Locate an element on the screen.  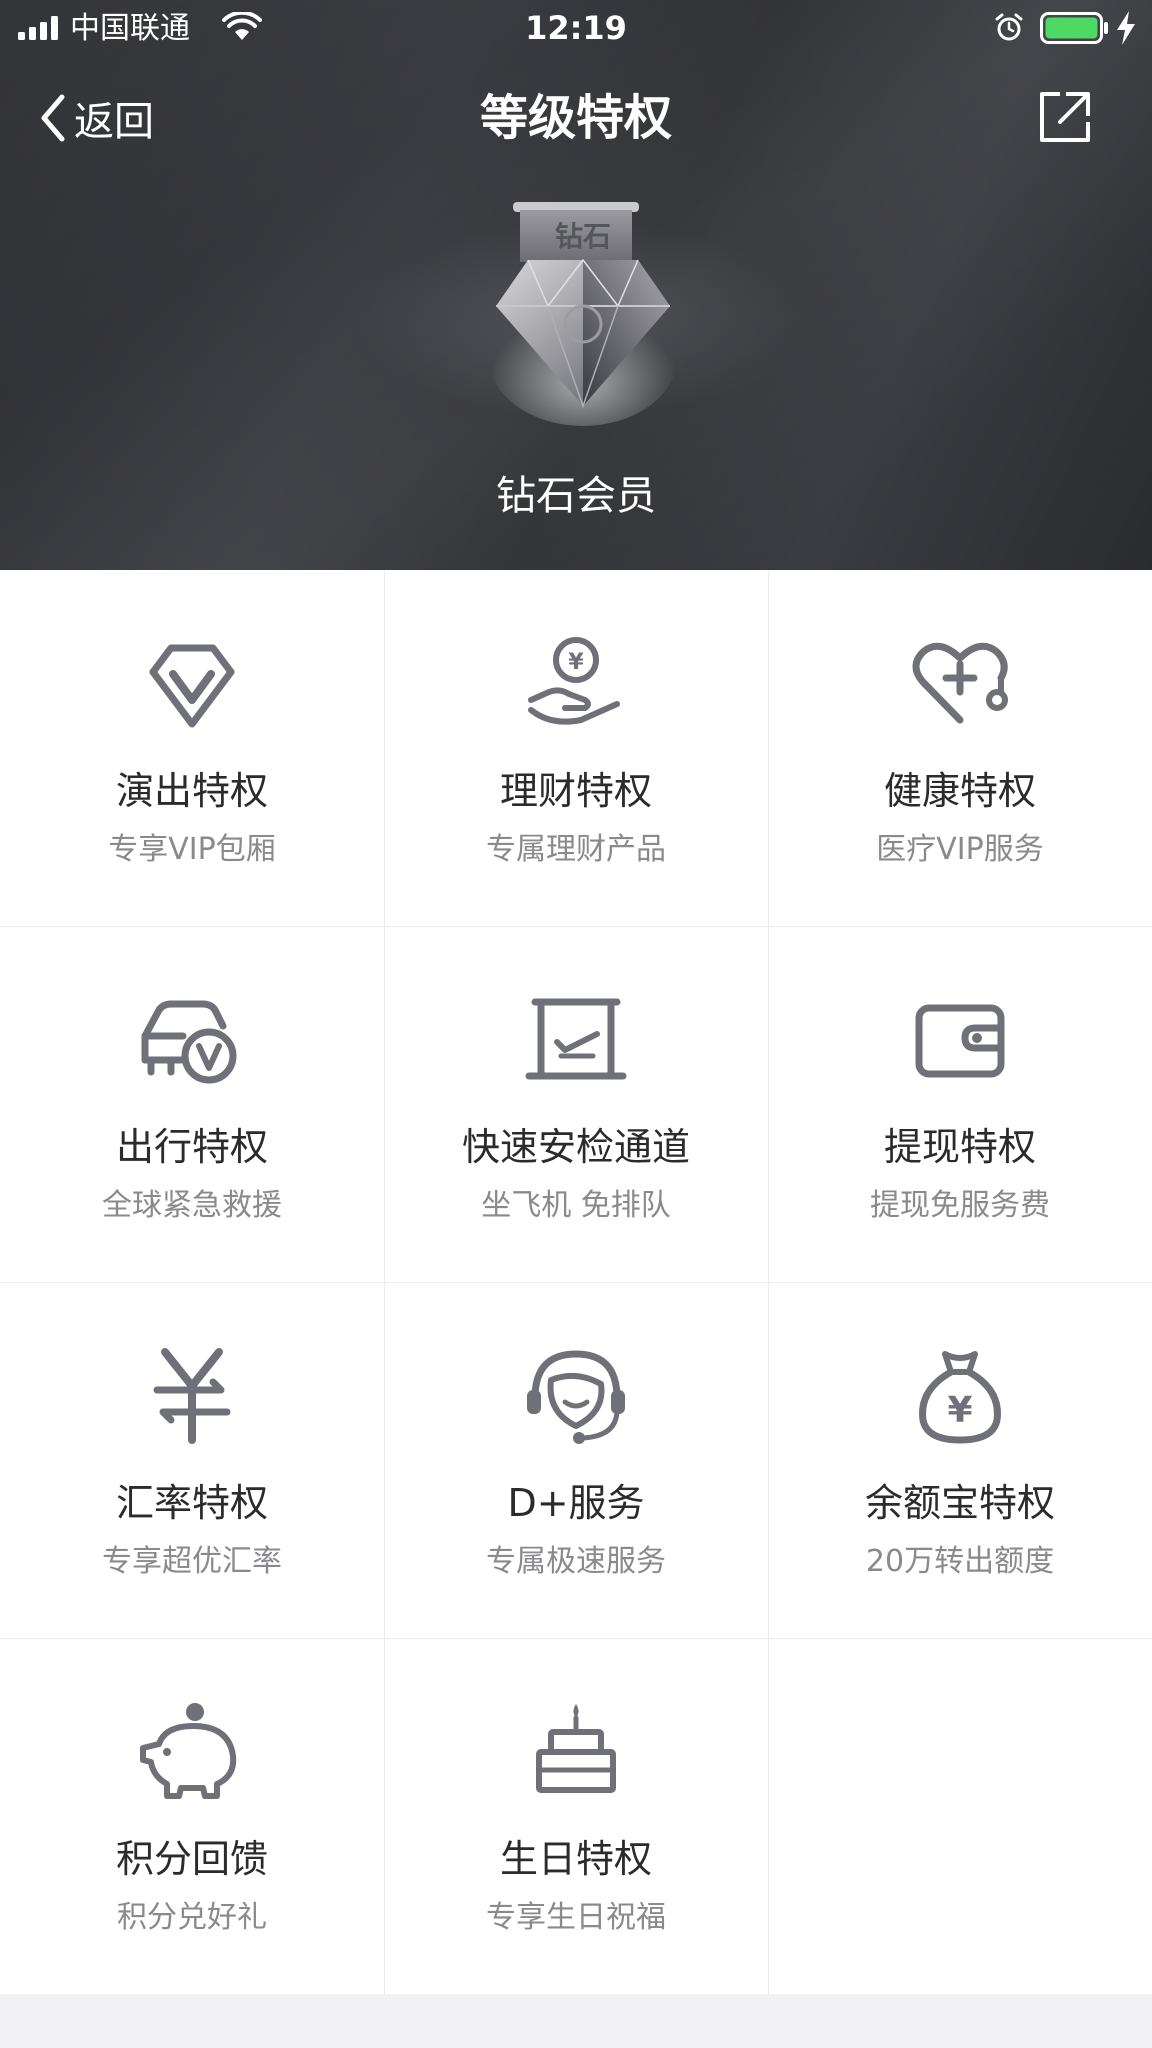
privilege-title: 理财特权 is located at coordinates (575, 791).